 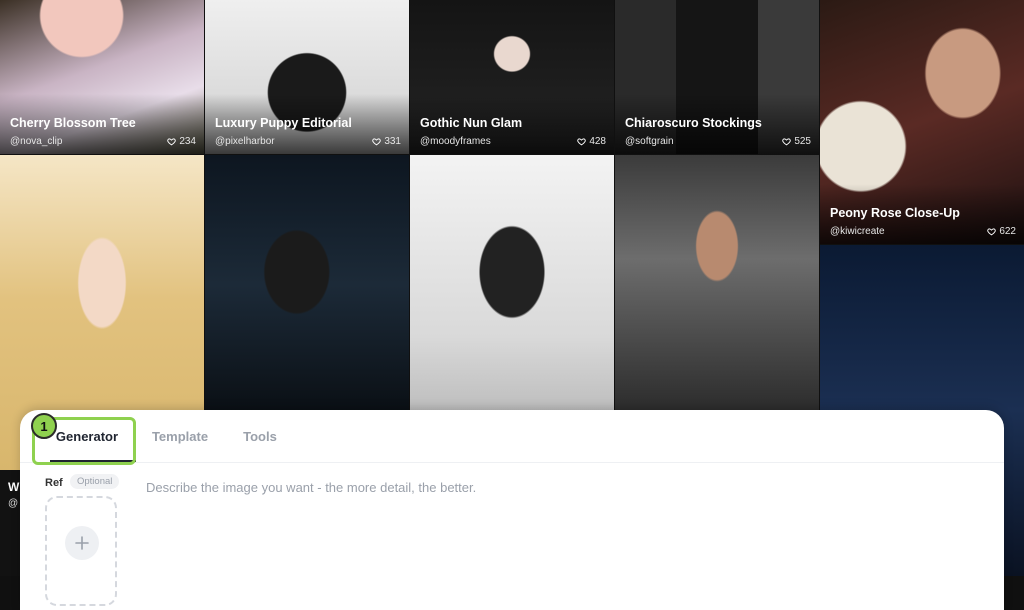 What do you see at coordinates (93, 461) in the screenshot?
I see `active-tab-indicator` at bounding box center [93, 461].